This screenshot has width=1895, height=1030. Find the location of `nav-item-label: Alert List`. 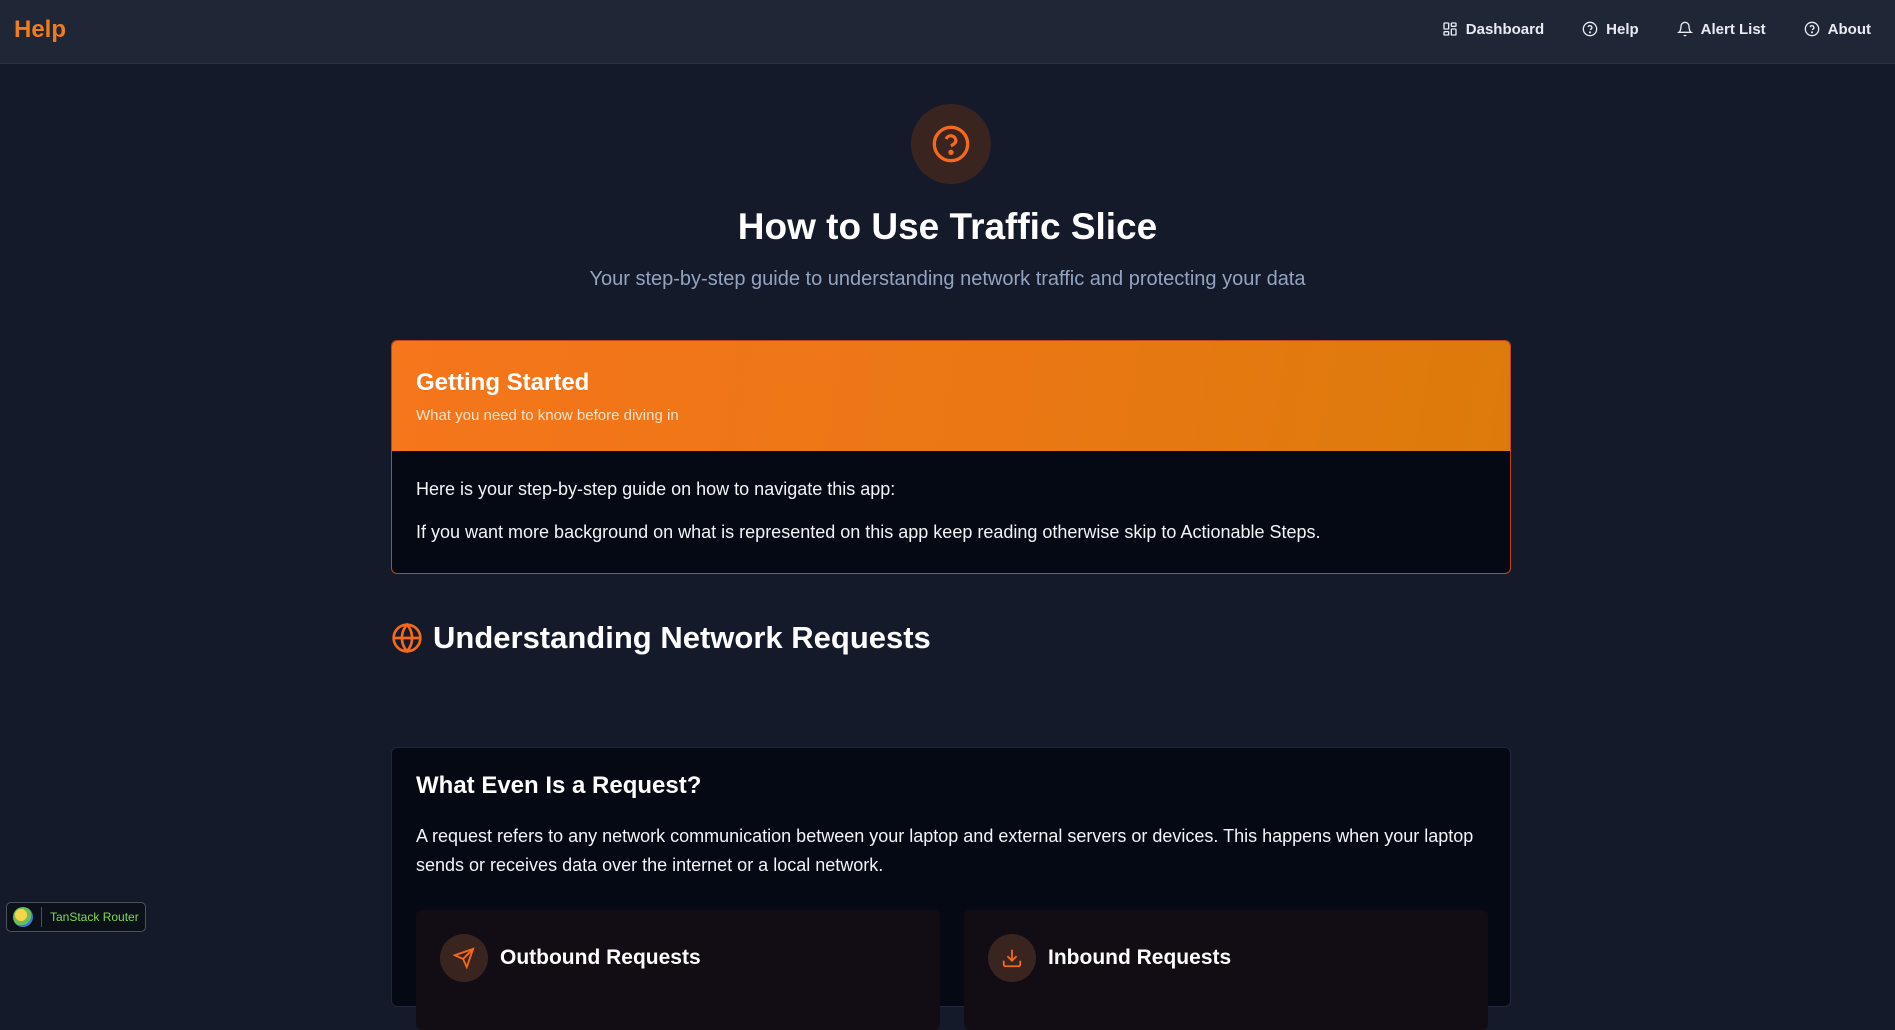

nav-item-label: Alert List is located at coordinates (1733, 29).